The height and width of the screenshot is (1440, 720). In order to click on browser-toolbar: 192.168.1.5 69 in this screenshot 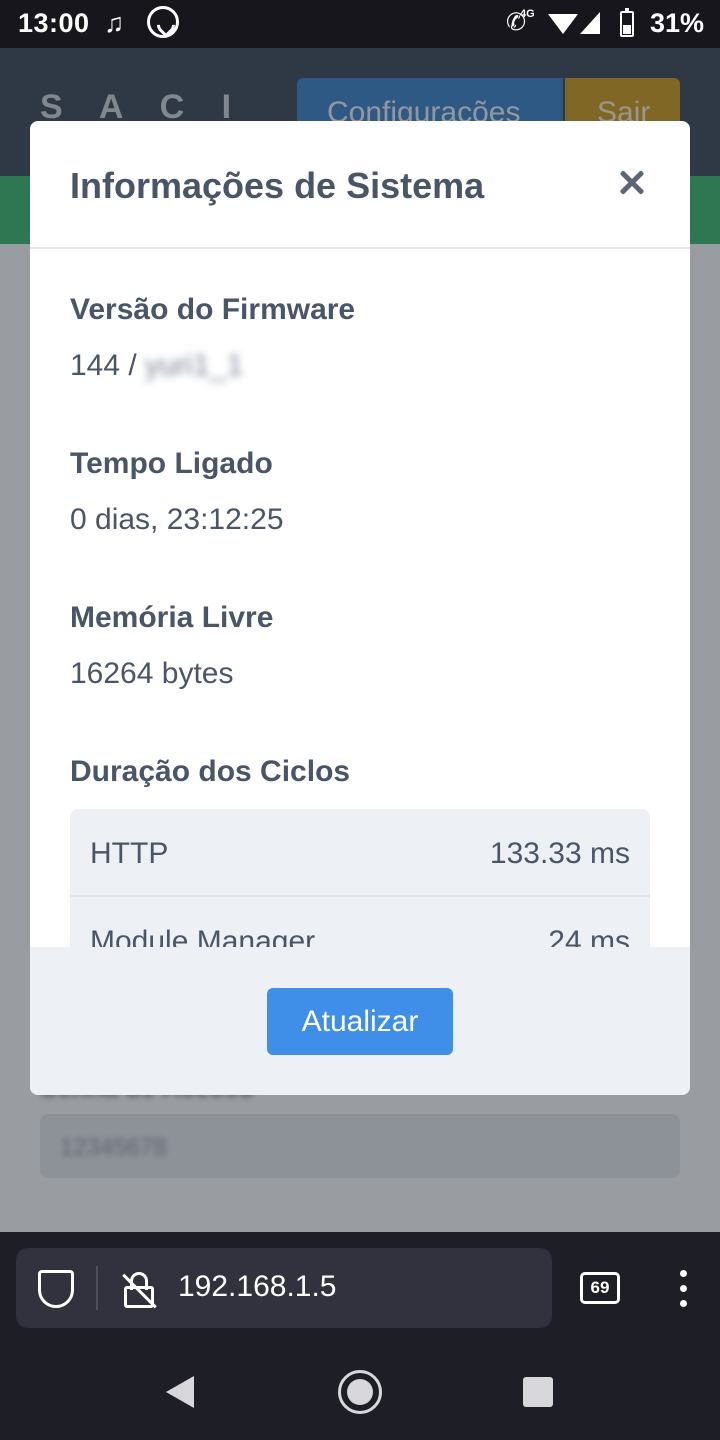, I will do `click(360, 1288)`.